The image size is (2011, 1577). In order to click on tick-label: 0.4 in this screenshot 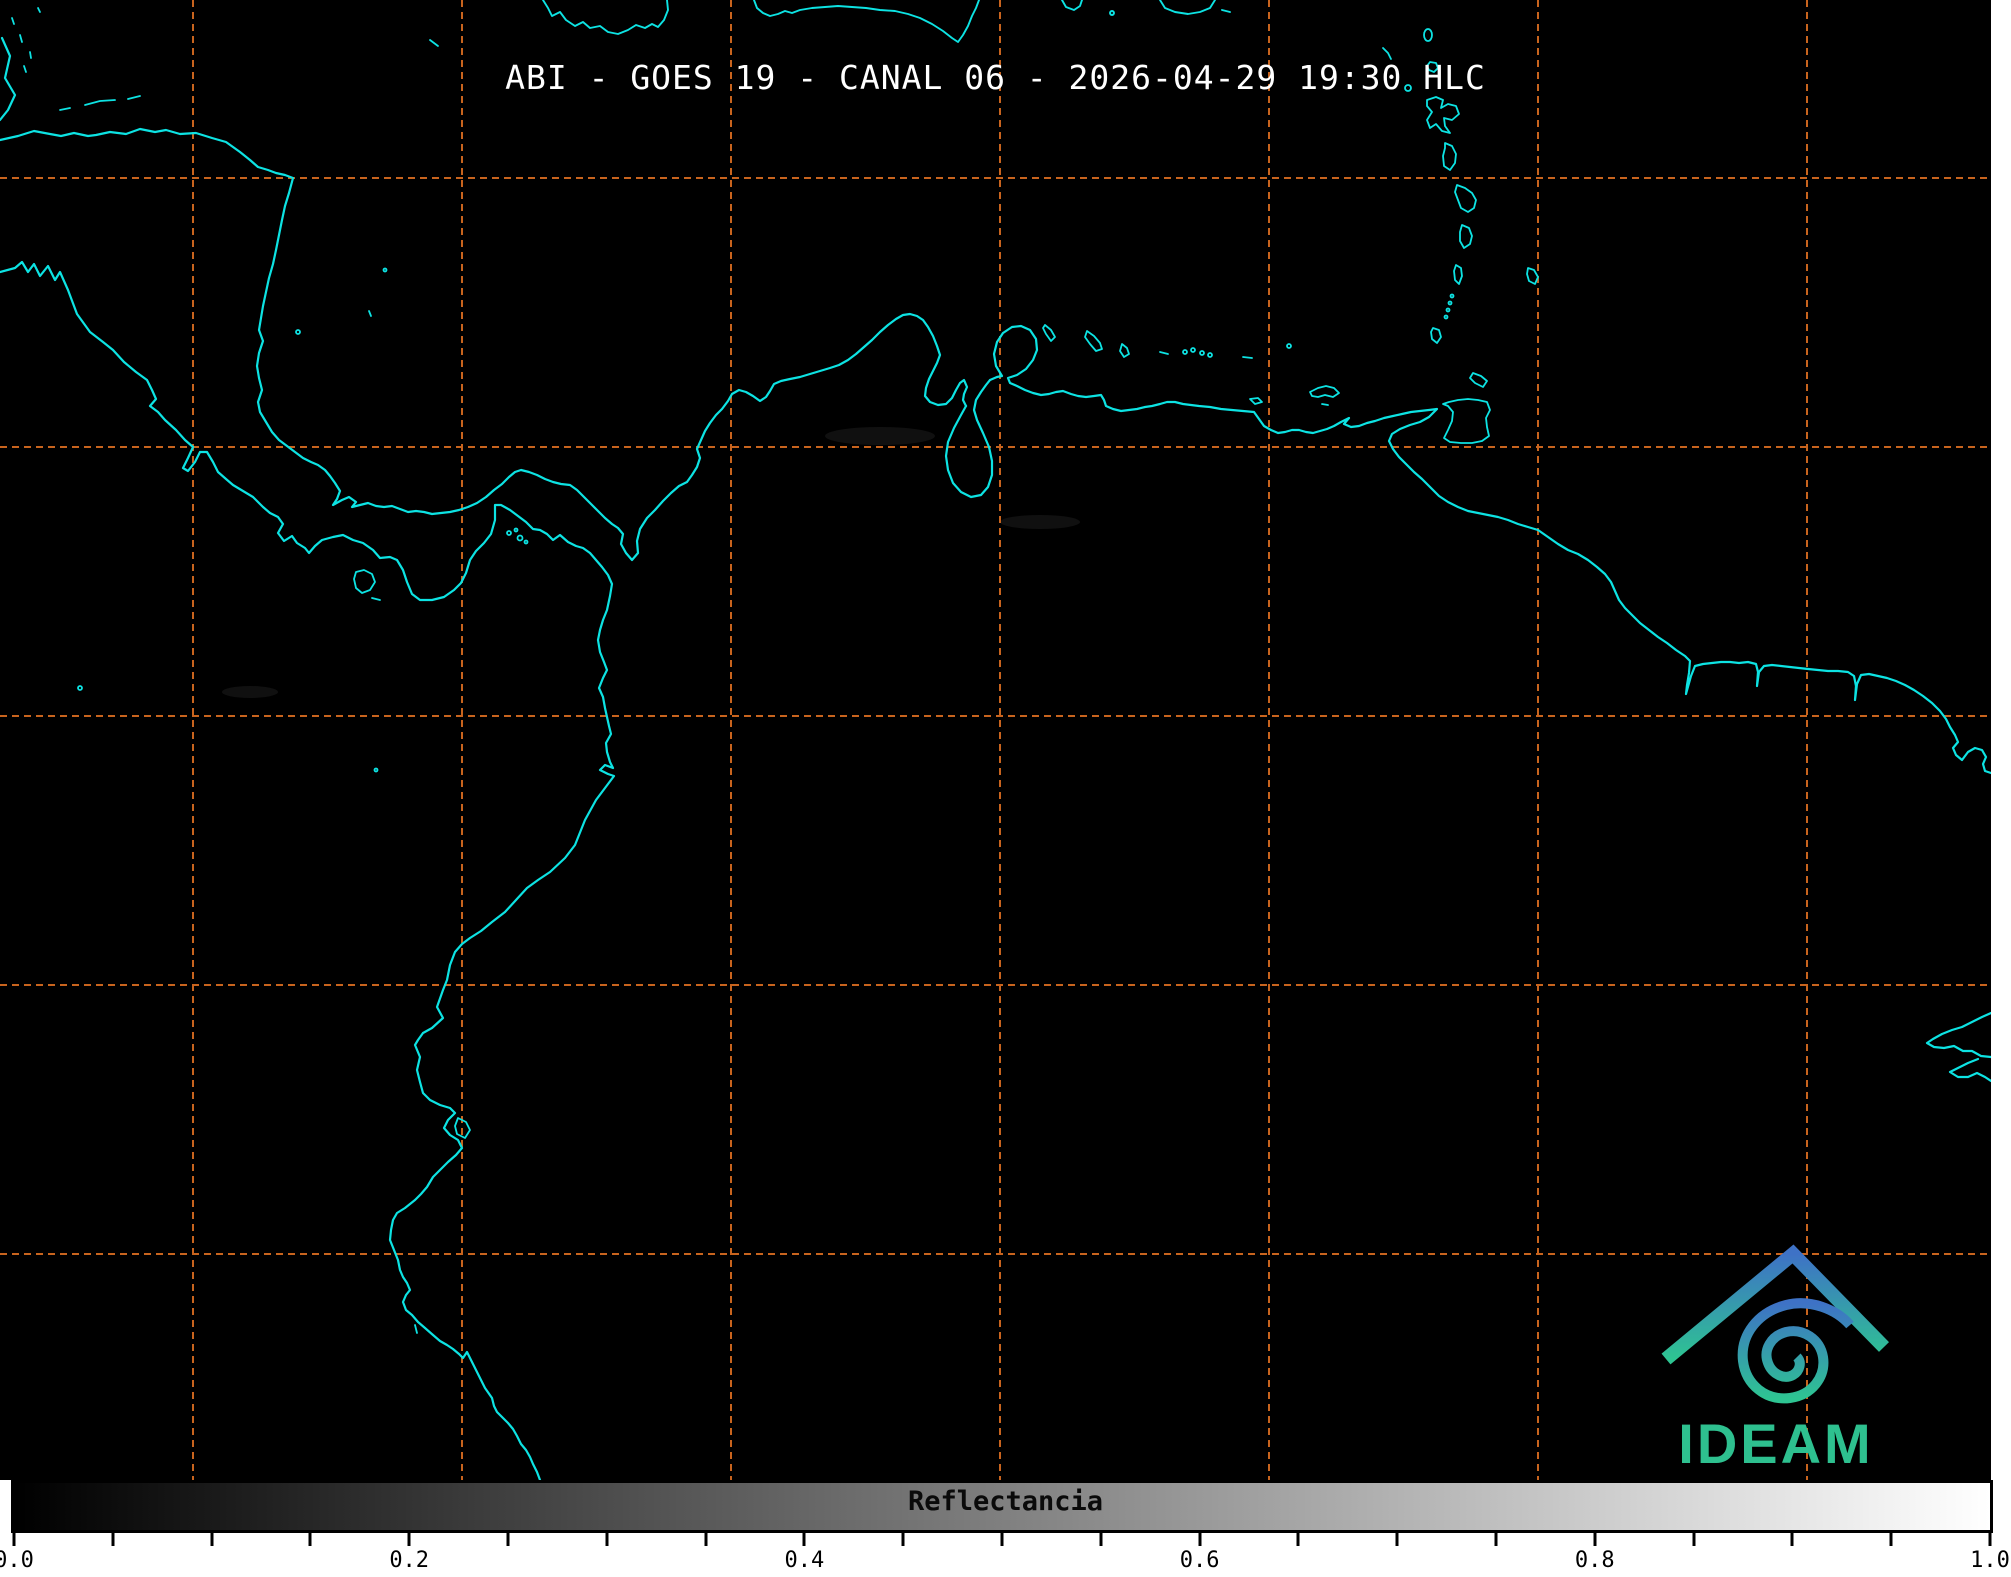, I will do `click(804, 1560)`.